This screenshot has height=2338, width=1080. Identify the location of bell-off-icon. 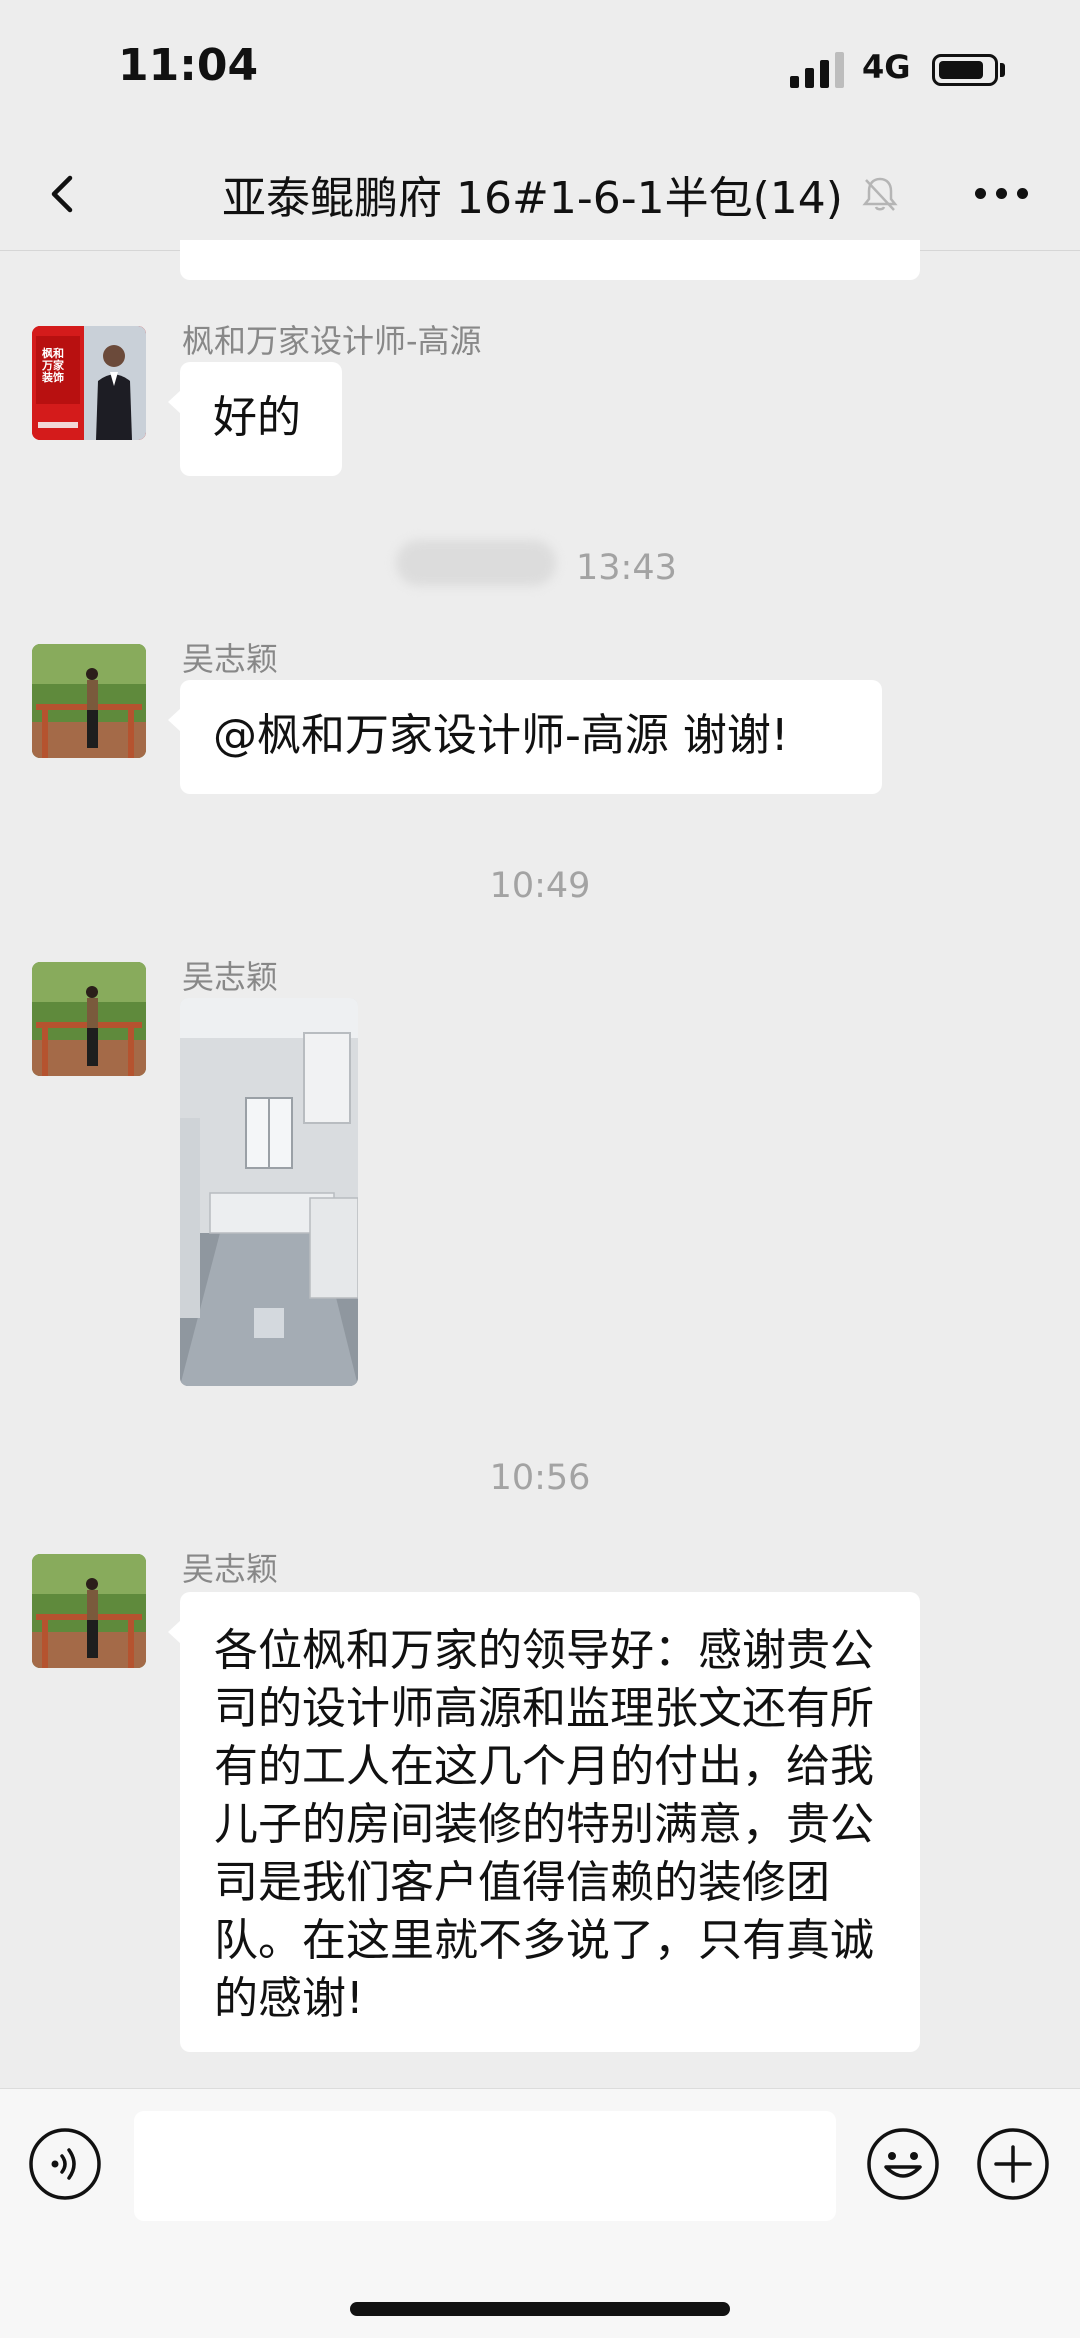
(880, 194).